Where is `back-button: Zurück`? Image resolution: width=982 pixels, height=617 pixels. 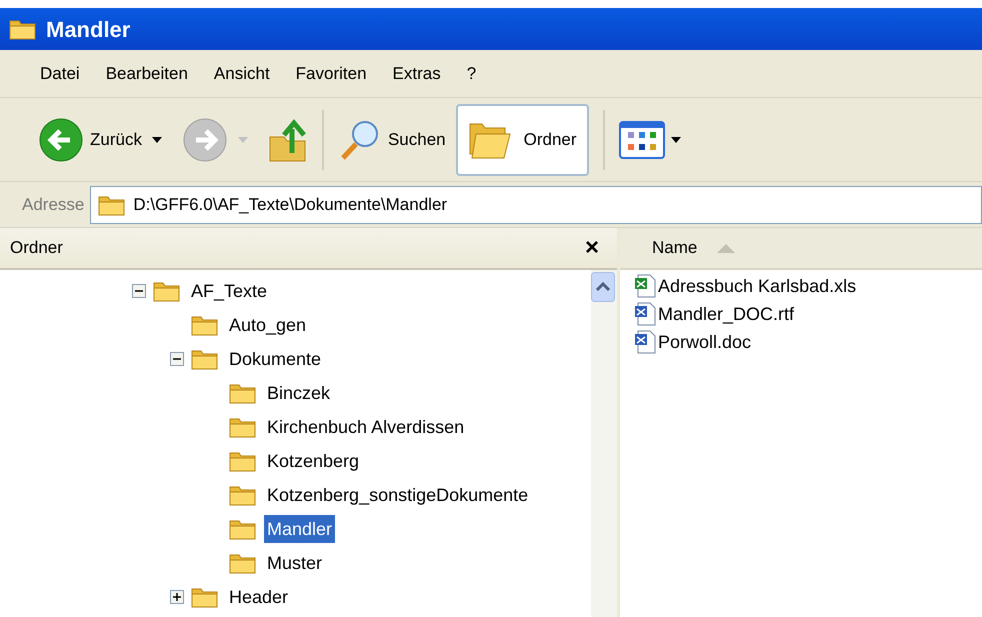 back-button: Zurück is located at coordinates (90, 139).